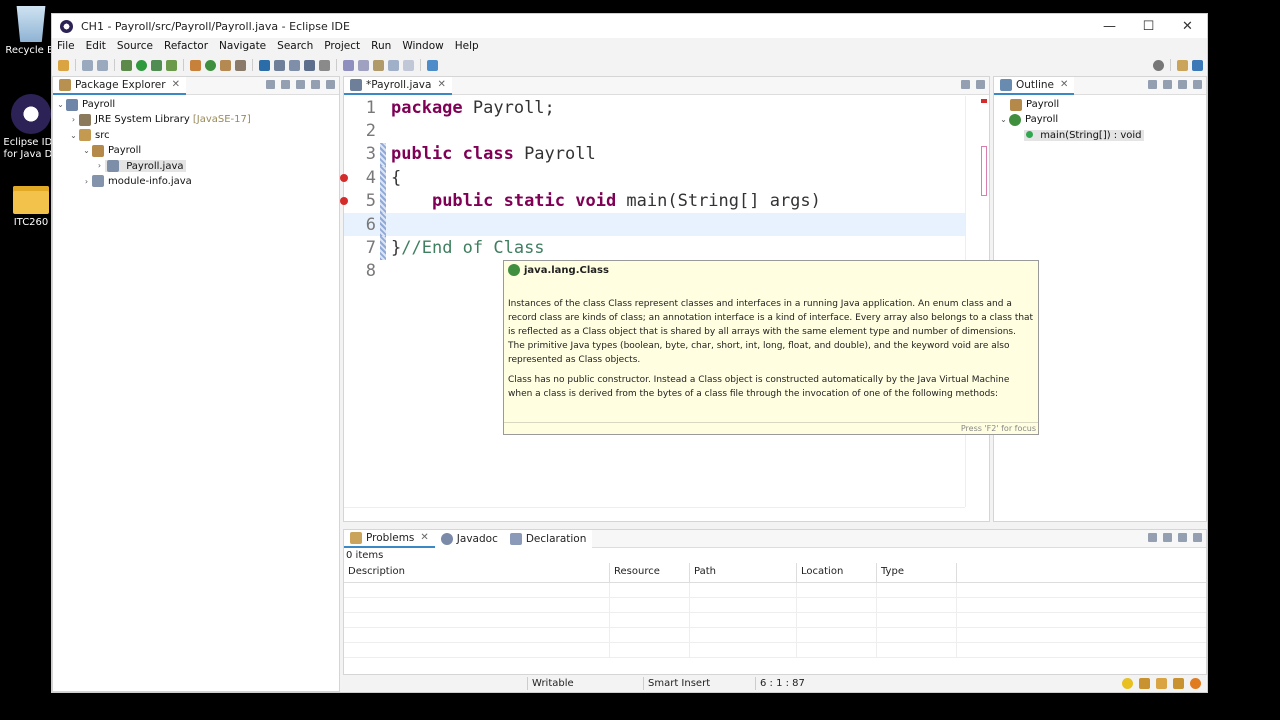 Image resolution: width=1280 pixels, height=720 pixels. What do you see at coordinates (344, 177) in the screenshot?
I see `error-marker-icon` at bounding box center [344, 177].